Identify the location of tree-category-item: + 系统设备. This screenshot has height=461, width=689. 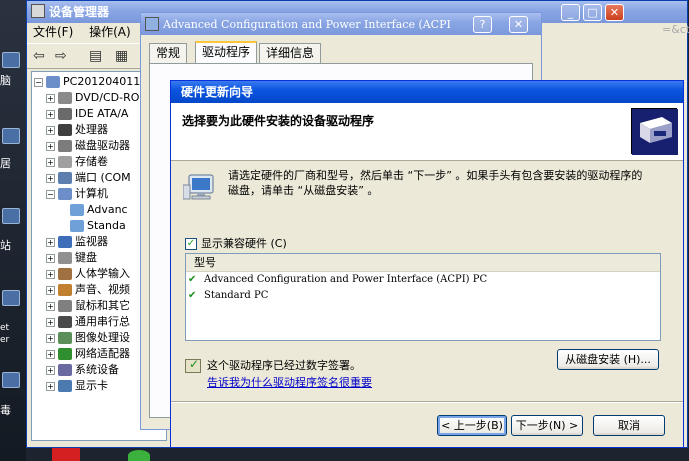
(82, 370).